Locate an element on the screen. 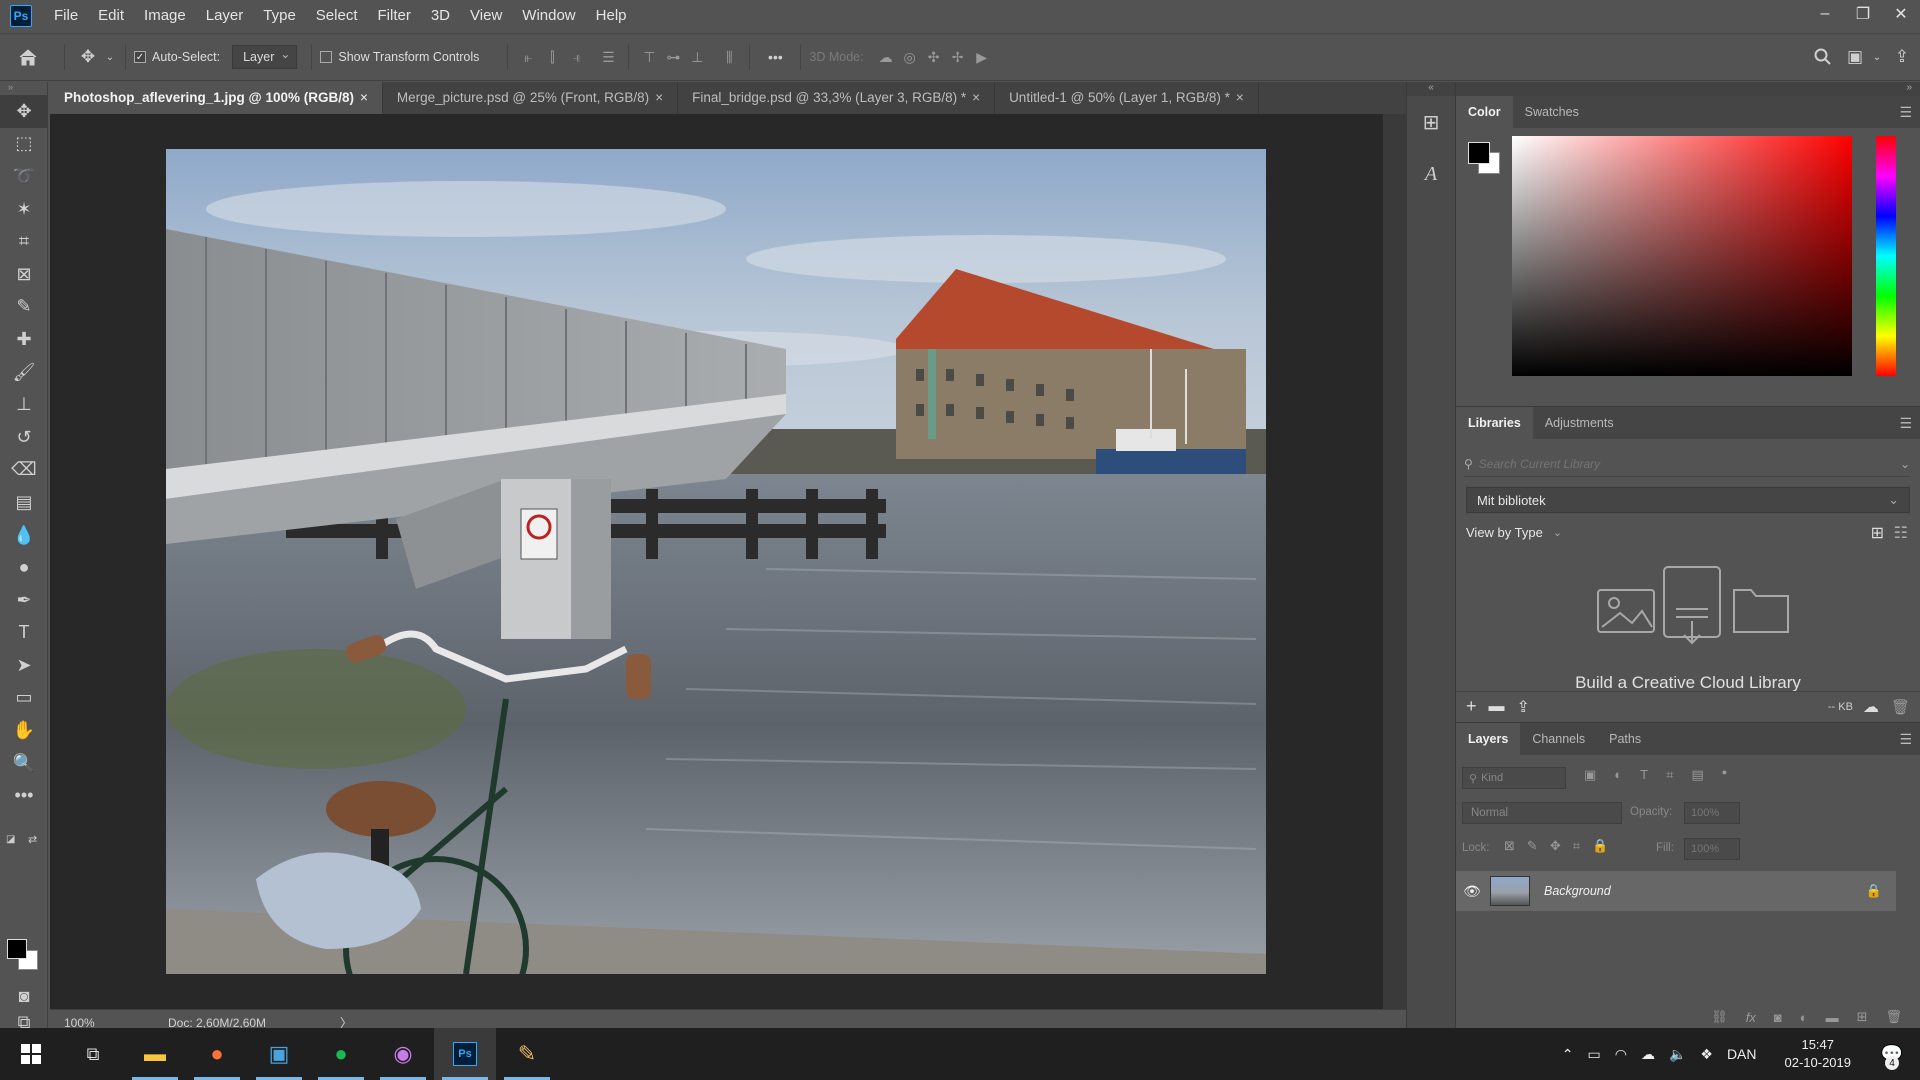  hue-slider is located at coordinates (1886, 256).